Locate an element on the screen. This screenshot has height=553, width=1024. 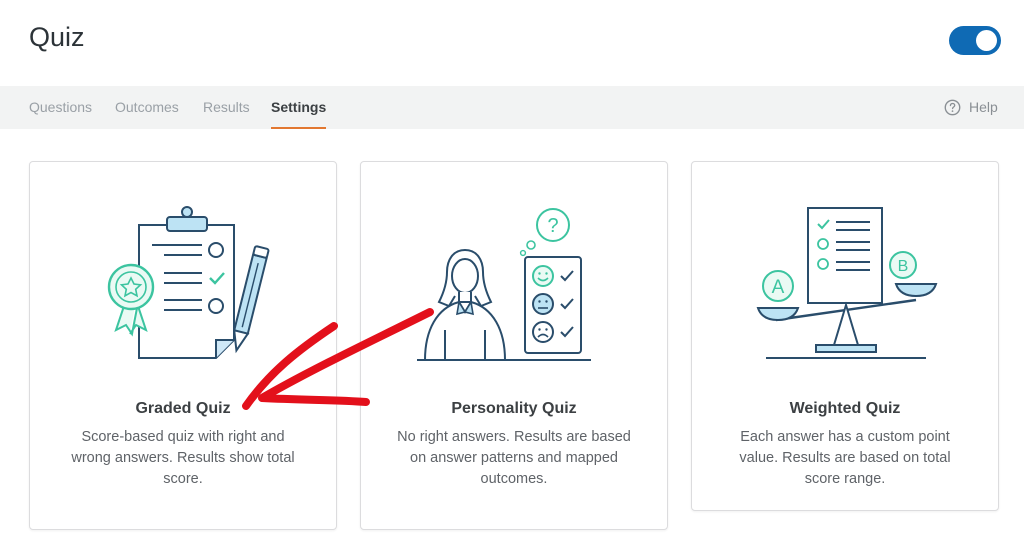
balance-scale-icon: A B is located at coordinates (847, 283).